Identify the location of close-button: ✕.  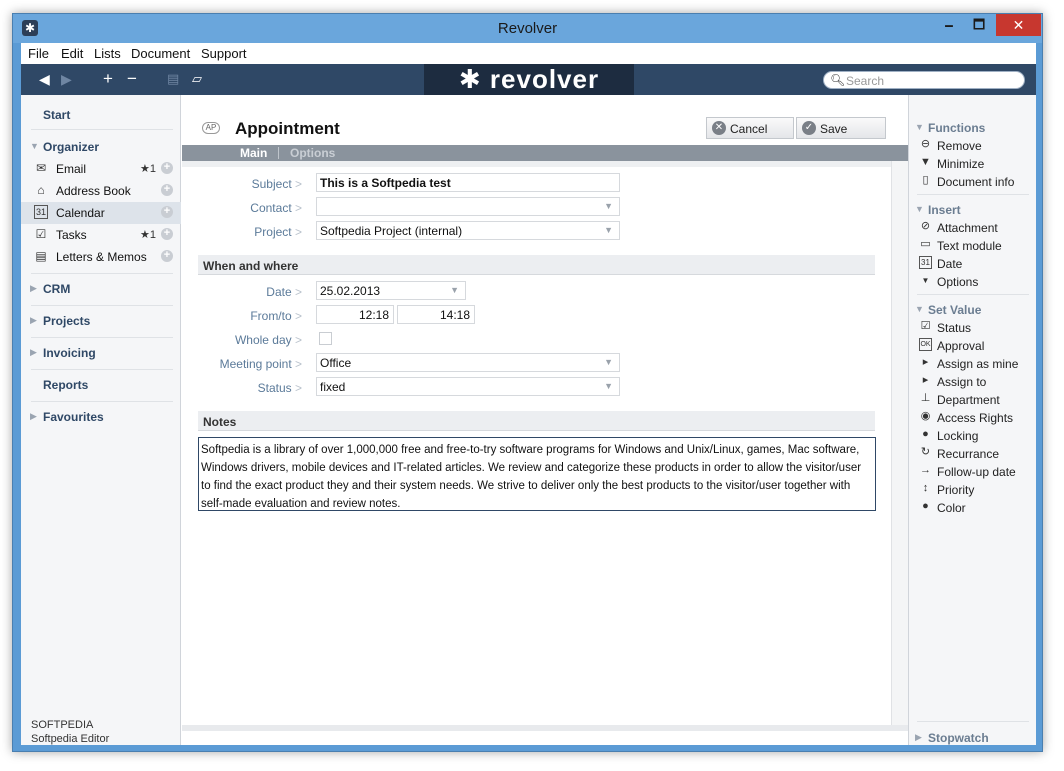
(1018, 25).